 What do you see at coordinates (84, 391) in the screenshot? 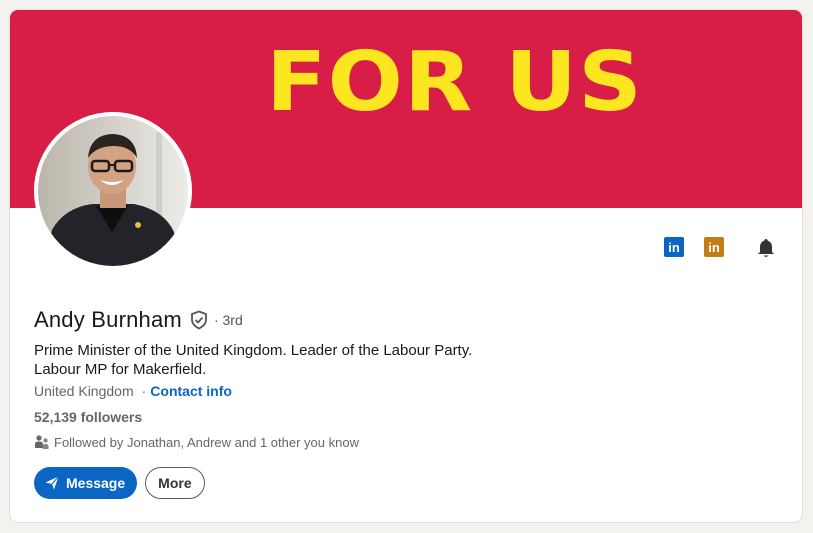
I see `profile-location: United Kingdom` at bounding box center [84, 391].